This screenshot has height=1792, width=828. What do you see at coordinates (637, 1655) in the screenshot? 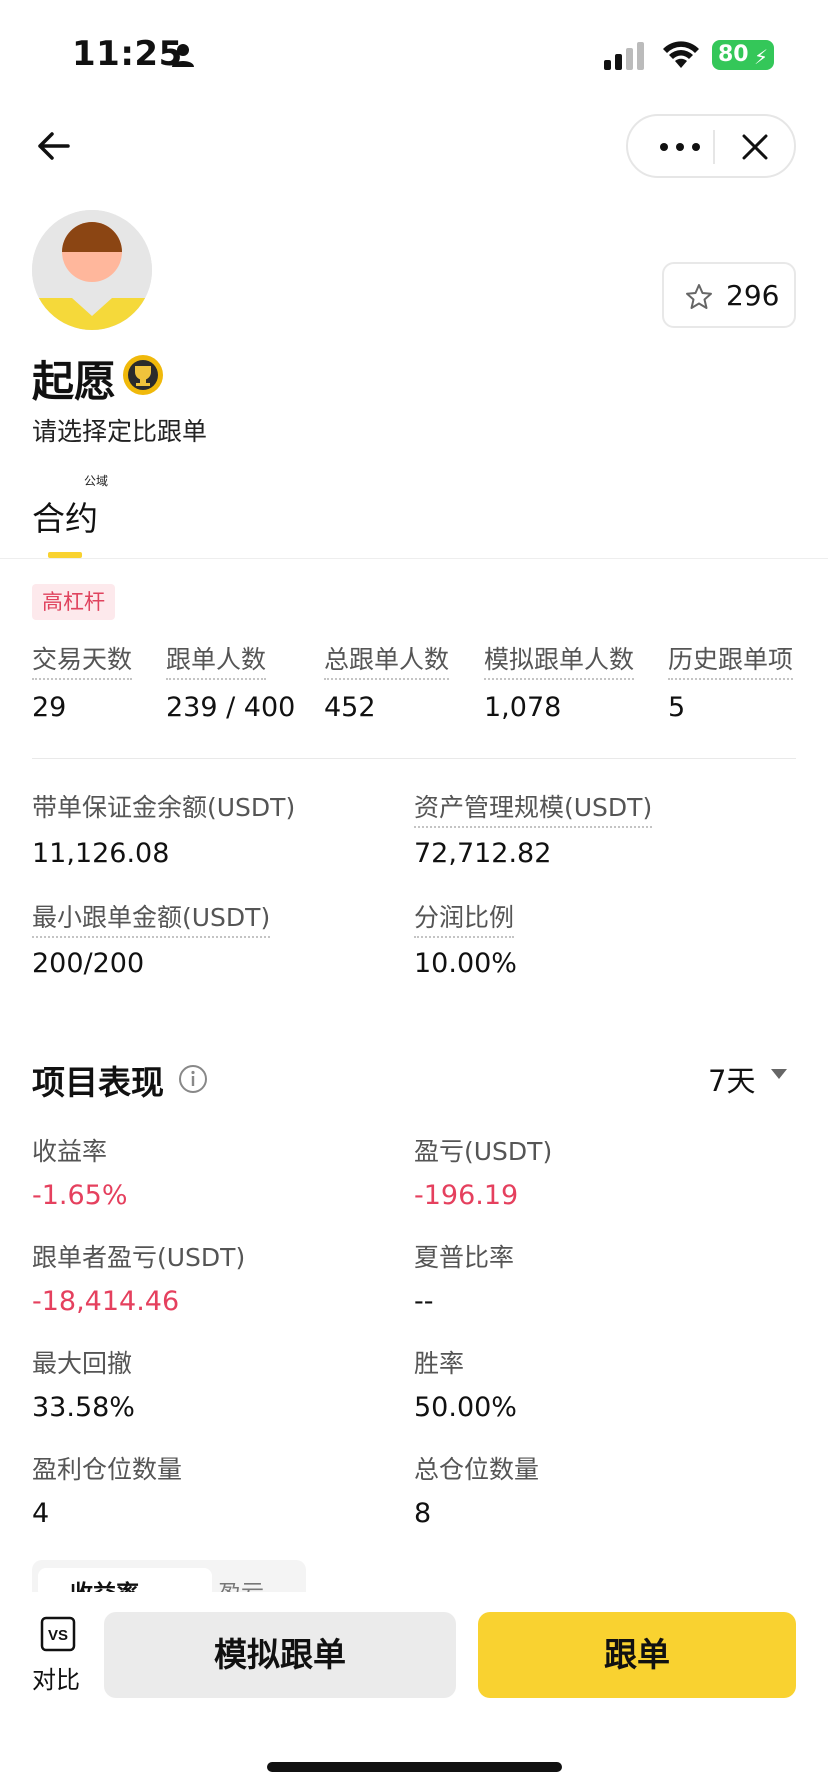
I see `copy-trade-button: 跟单` at bounding box center [637, 1655].